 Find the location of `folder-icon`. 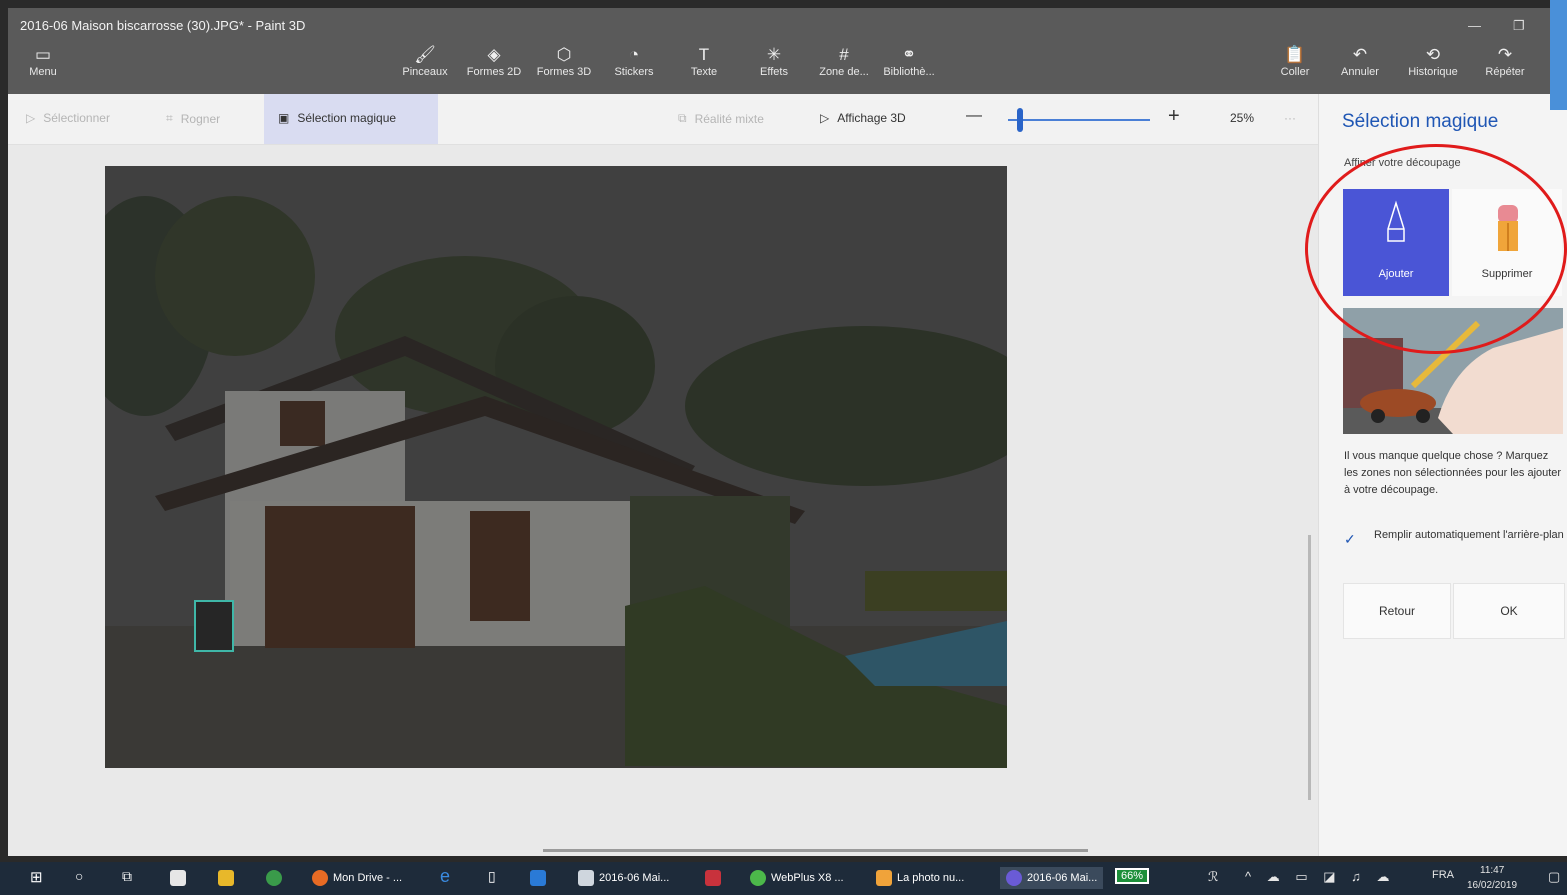

folder-icon is located at coordinates (226, 878).